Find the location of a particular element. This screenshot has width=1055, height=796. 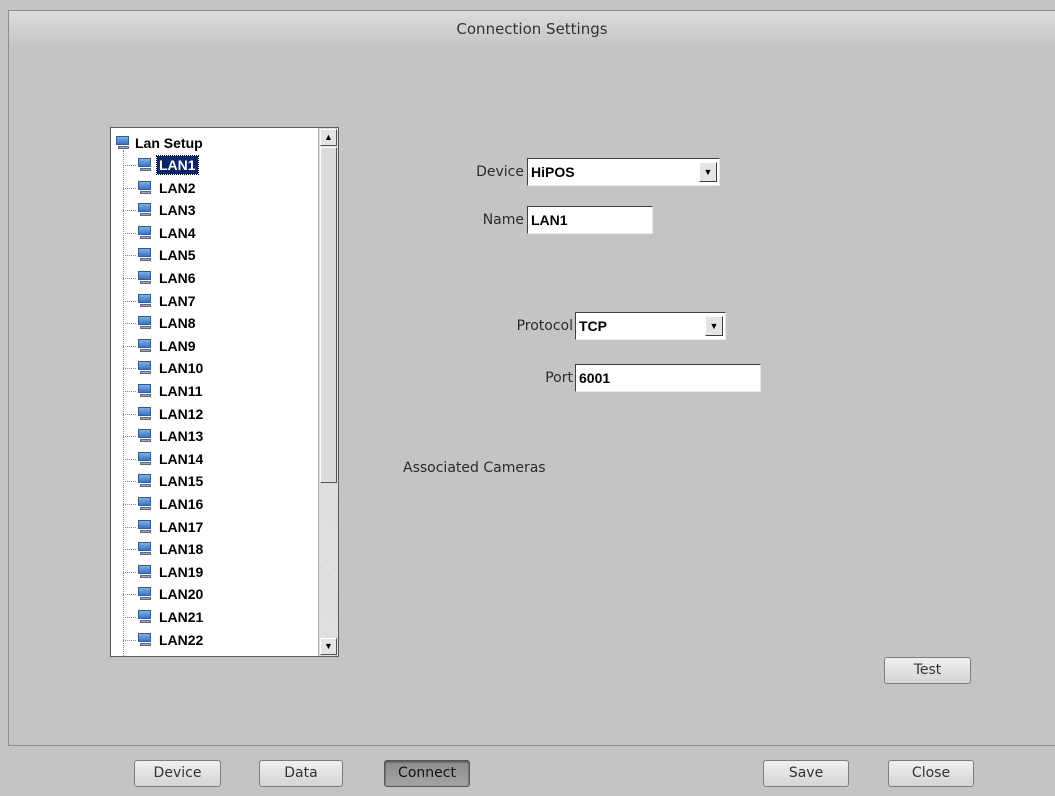

tree-item-label: LAN22 is located at coordinates (181, 639).